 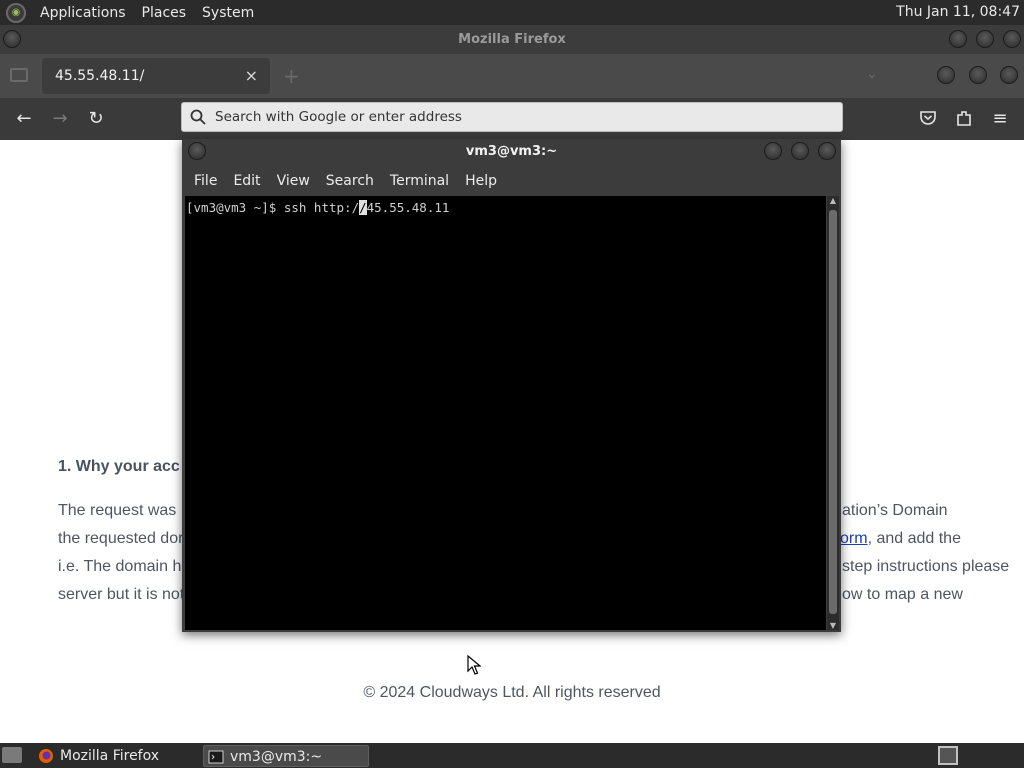 What do you see at coordinates (246, 181) in the screenshot?
I see `menu-edit: Edit` at bounding box center [246, 181].